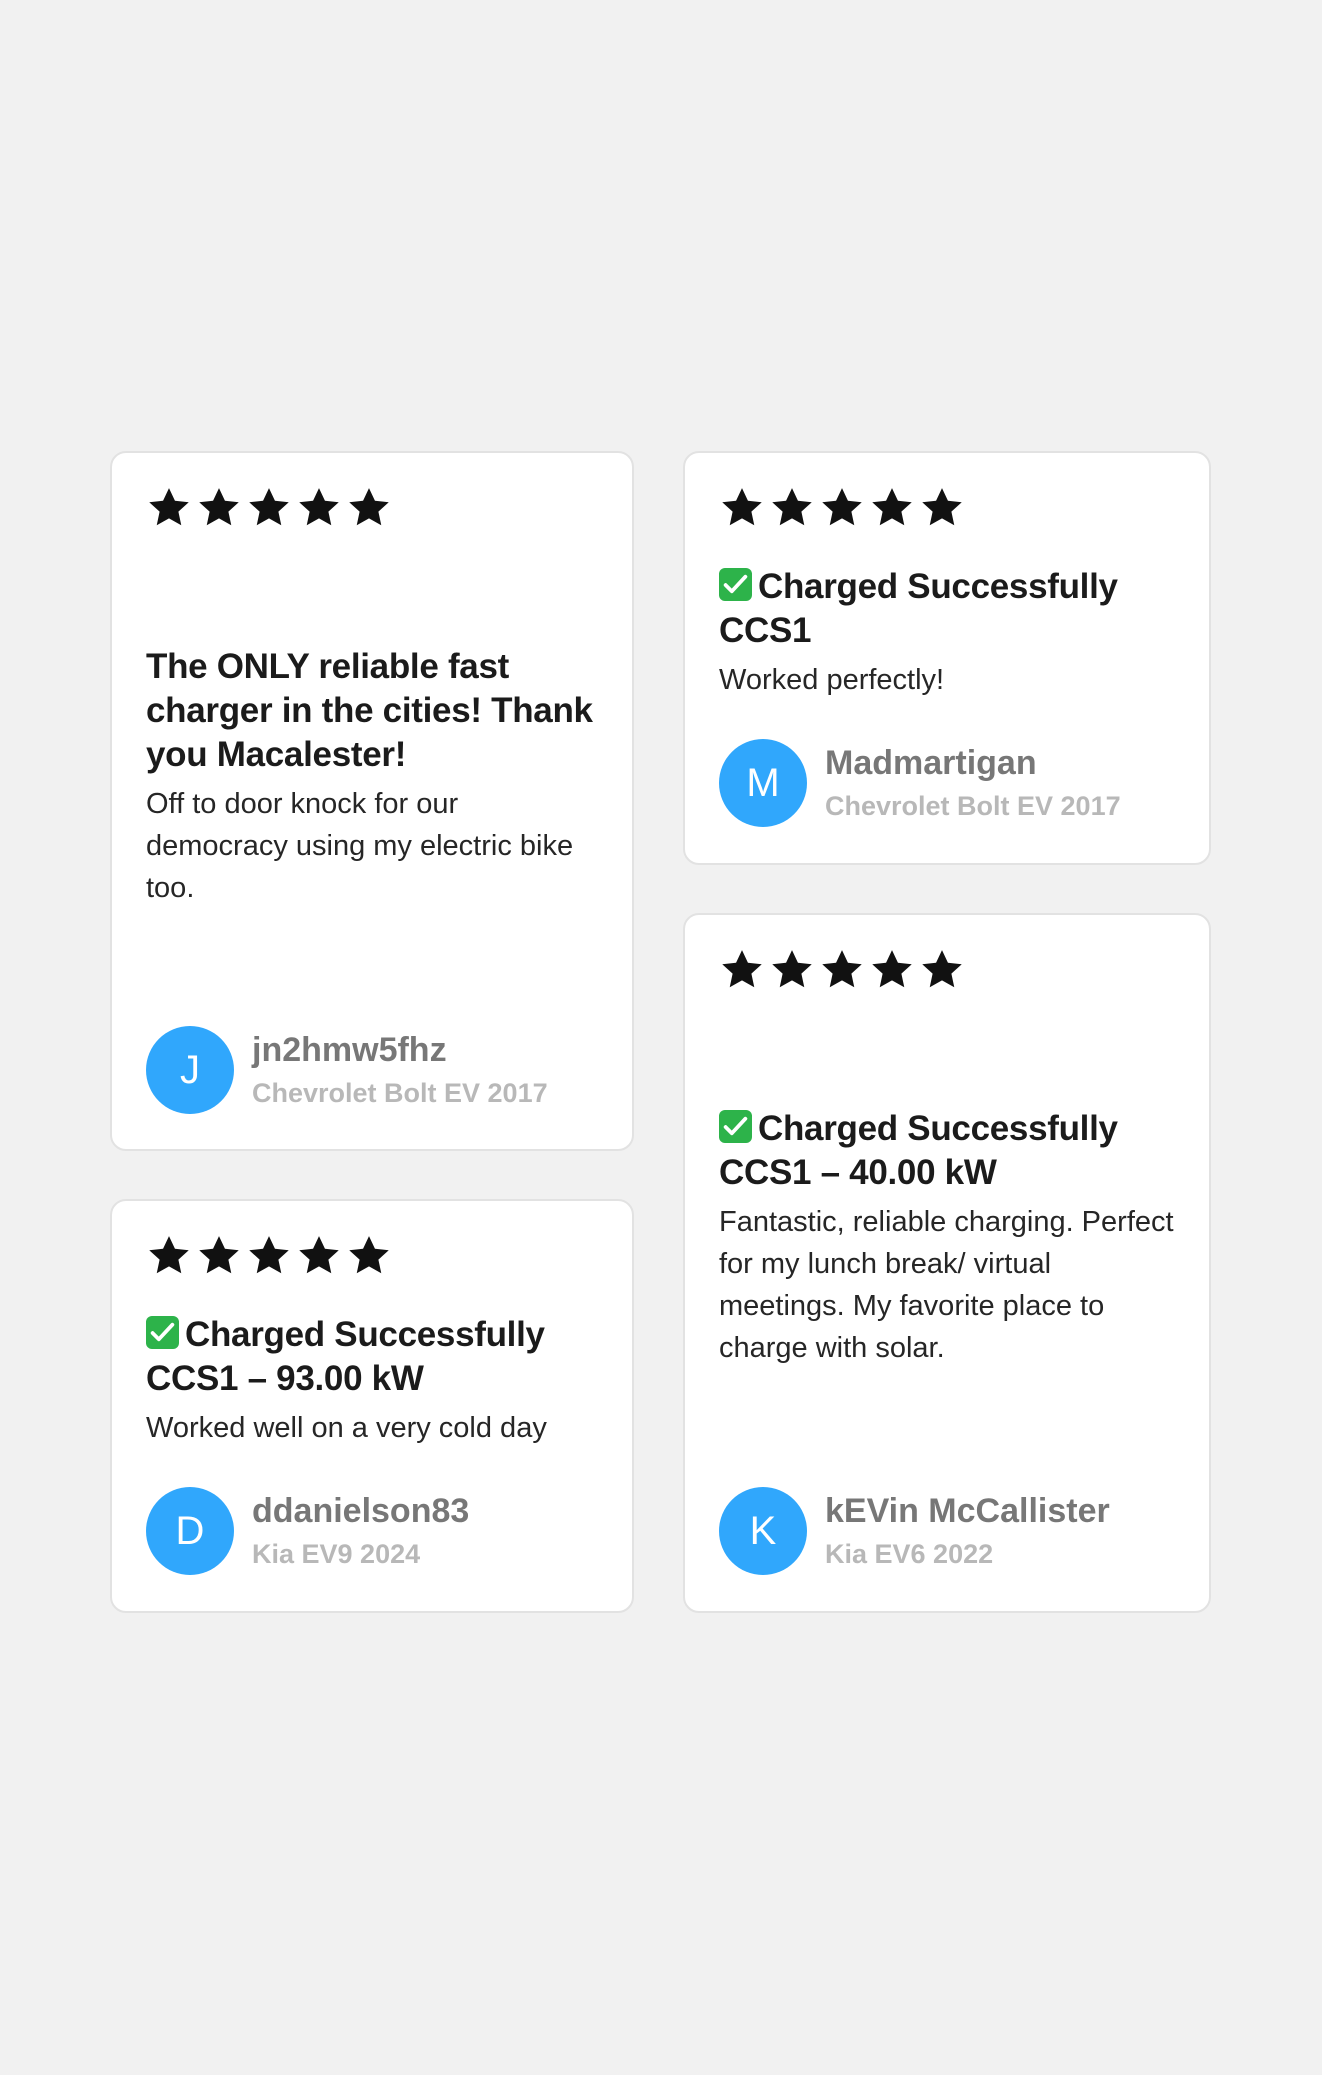 This screenshot has width=1322, height=2075. What do you see at coordinates (349, 1050) in the screenshot?
I see `author-username: jn2hmw5fhz` at bounding box center [349, 1050].